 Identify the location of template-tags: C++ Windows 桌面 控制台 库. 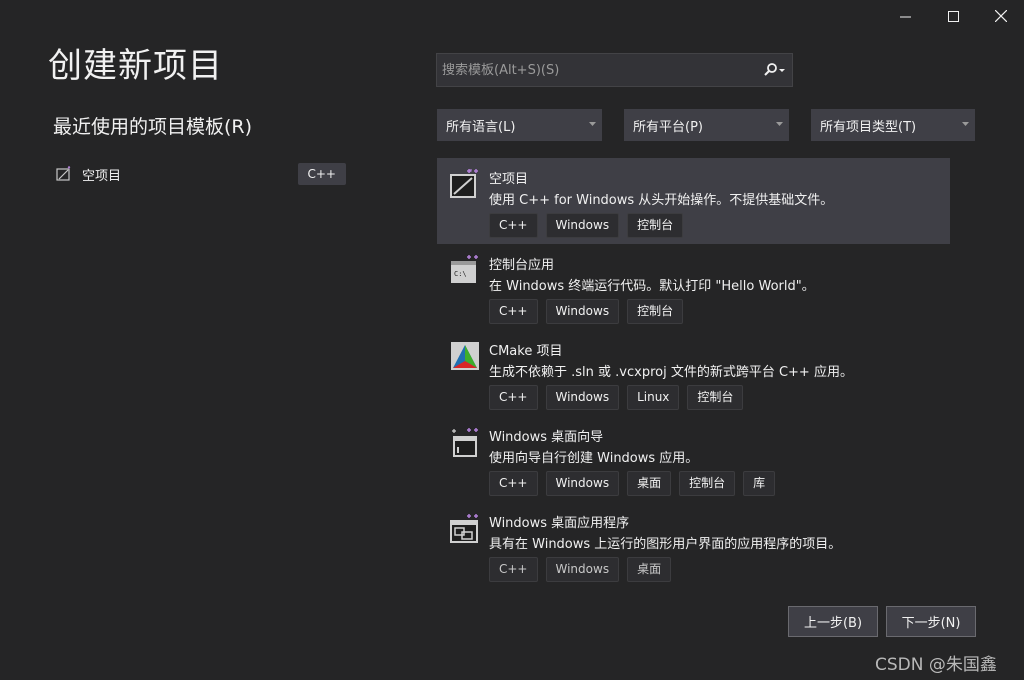
(632, 483).